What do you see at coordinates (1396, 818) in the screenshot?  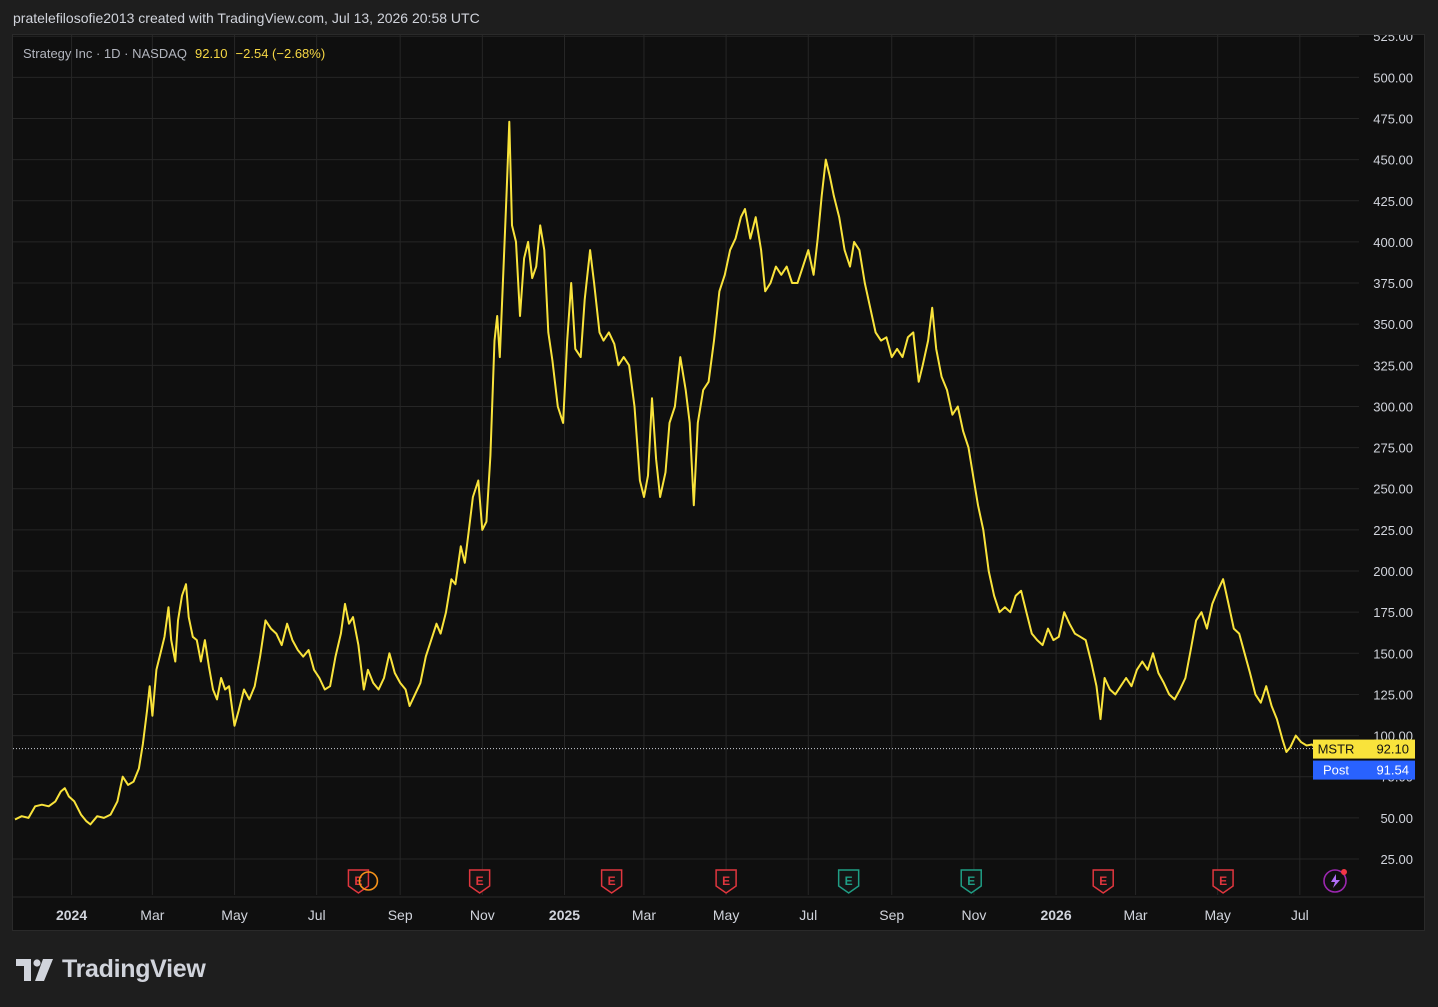 I see `y-tick-label: 50.00` at bounding box center [1396, 818].